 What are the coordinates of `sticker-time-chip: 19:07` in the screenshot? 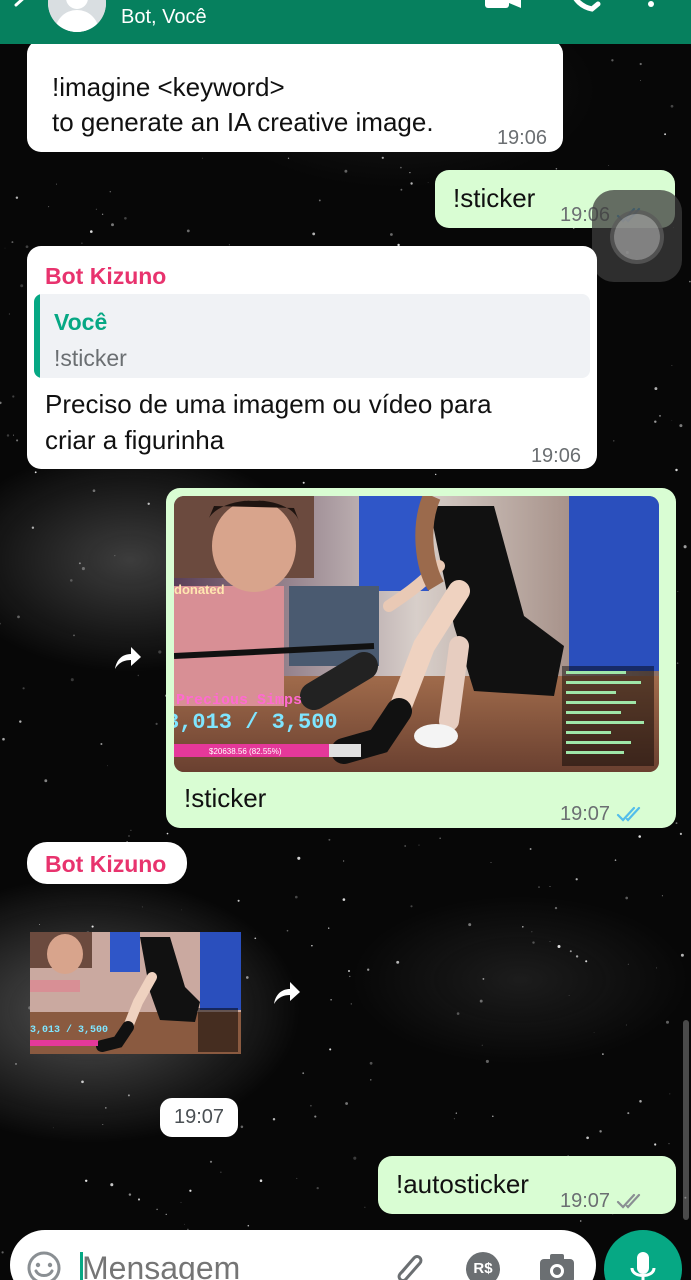 It's located at (199, 1117).